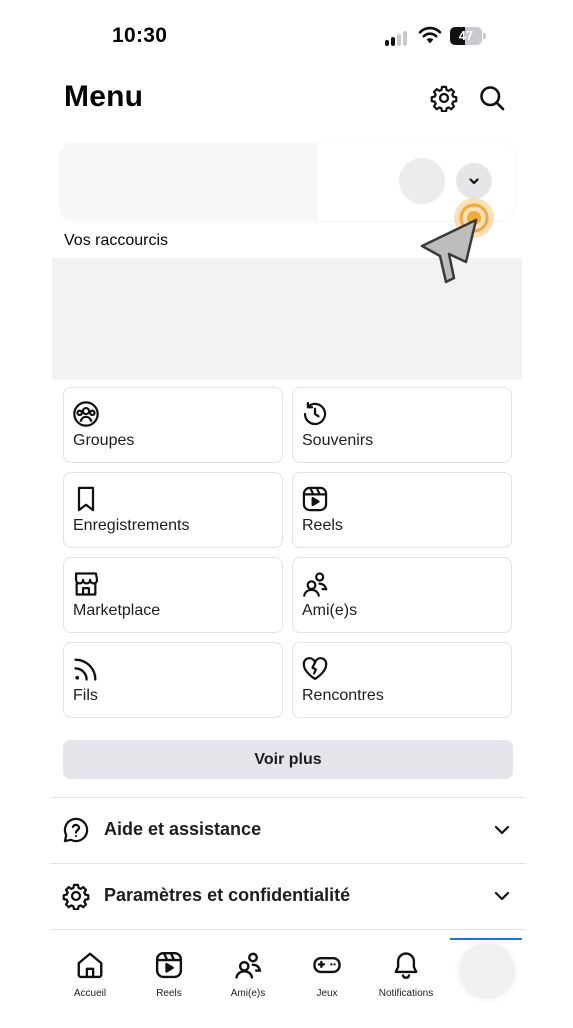 Image resolution: width=573 pixels, height=1028 pixels. Describe the element at coordinates (338, 440) in the screenshot. I see `tile-label: Souvenirs` at that location.